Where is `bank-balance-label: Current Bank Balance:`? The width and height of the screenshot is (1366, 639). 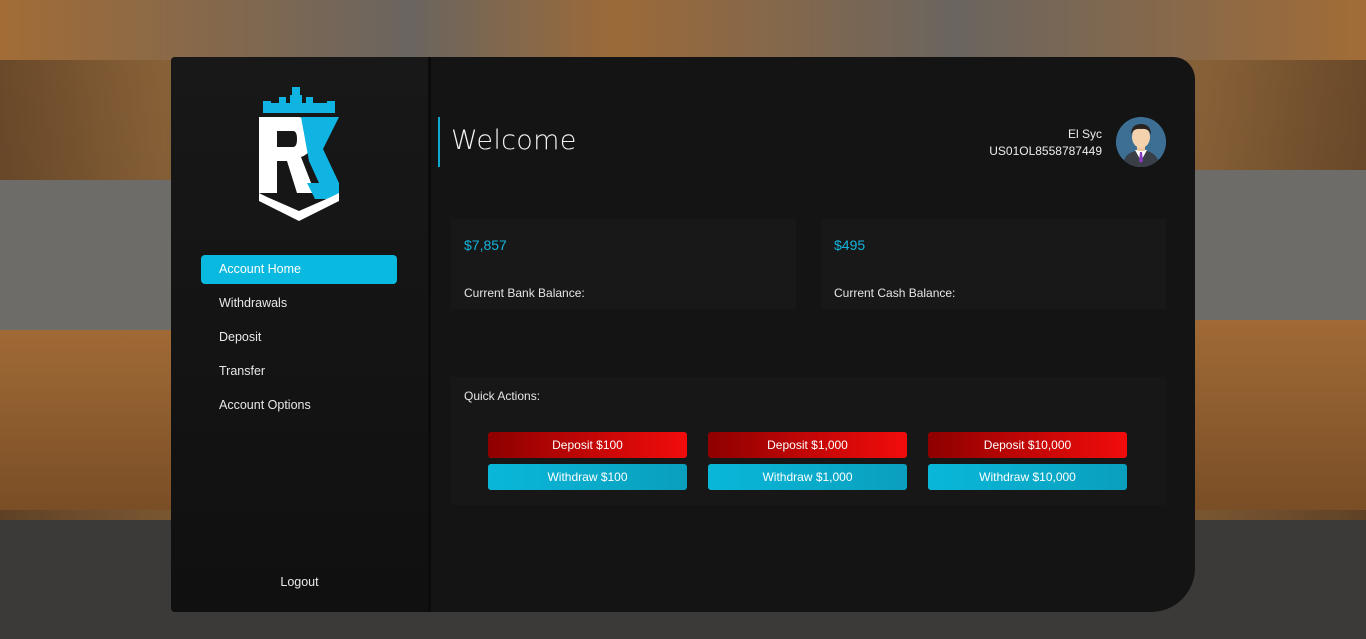
bank-balance-label: Current Bank Balance: is located at coordinates (524, 293).